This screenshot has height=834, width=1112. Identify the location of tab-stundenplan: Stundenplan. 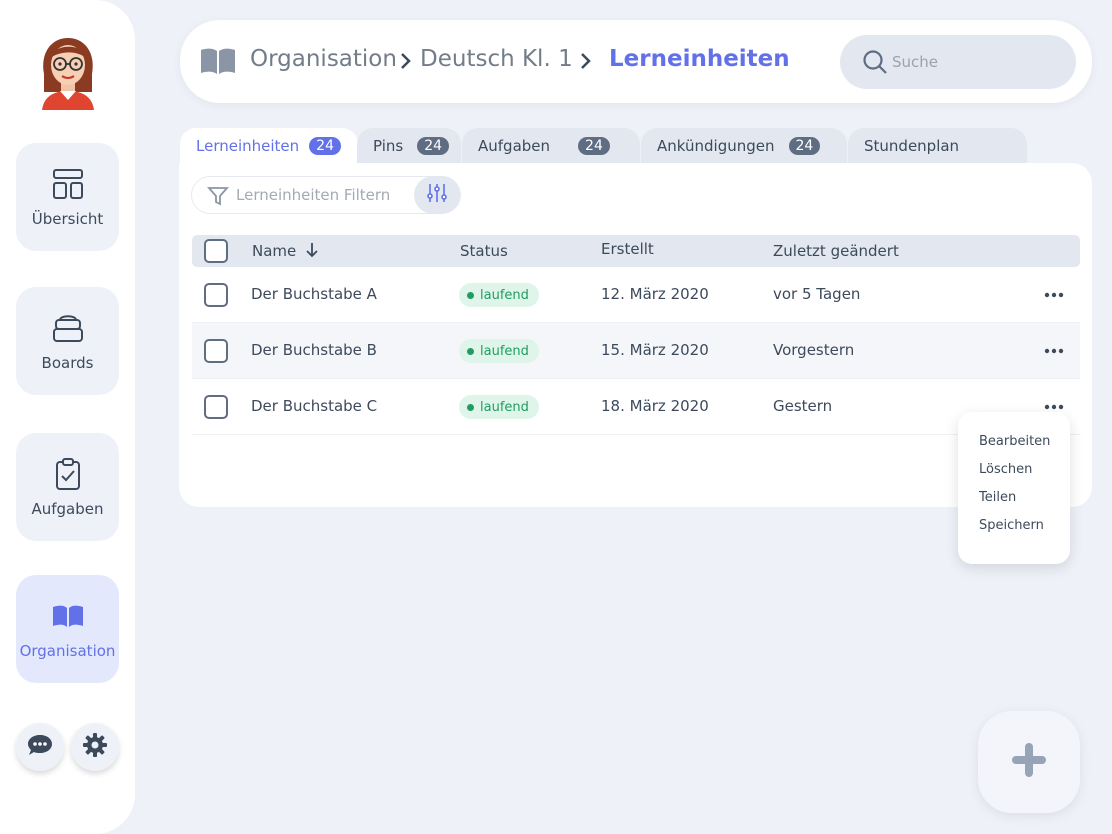
(937, 146).